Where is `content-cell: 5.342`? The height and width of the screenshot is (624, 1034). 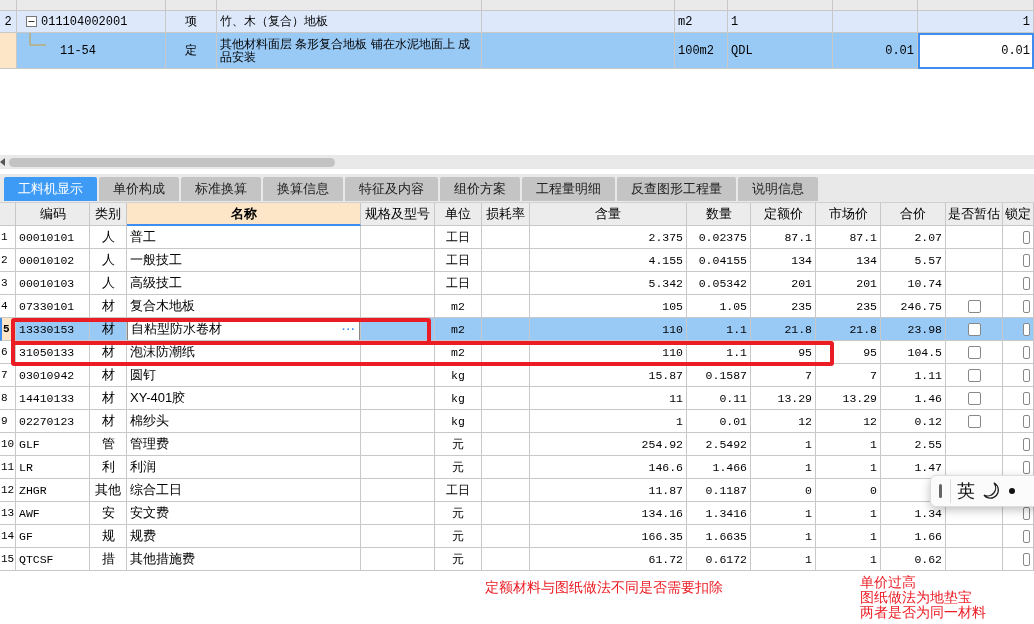
content-cell: 5.342 is located at coordinates (665, 283).